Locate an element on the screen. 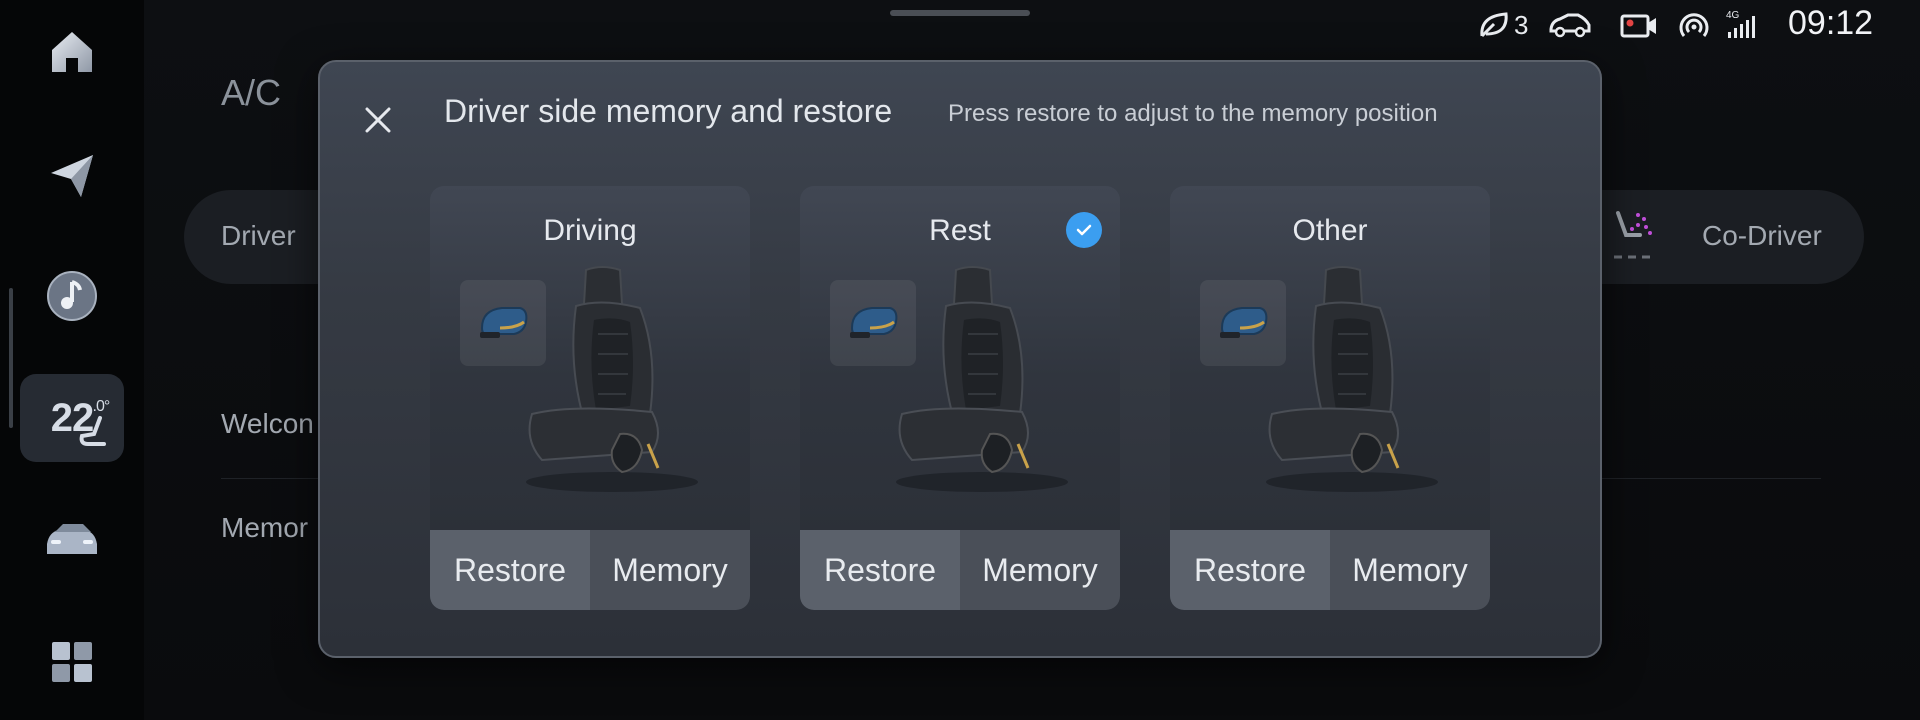 This screenshot has height=720, width=1920. leaf-icon is located at coordinates (1494, 25).